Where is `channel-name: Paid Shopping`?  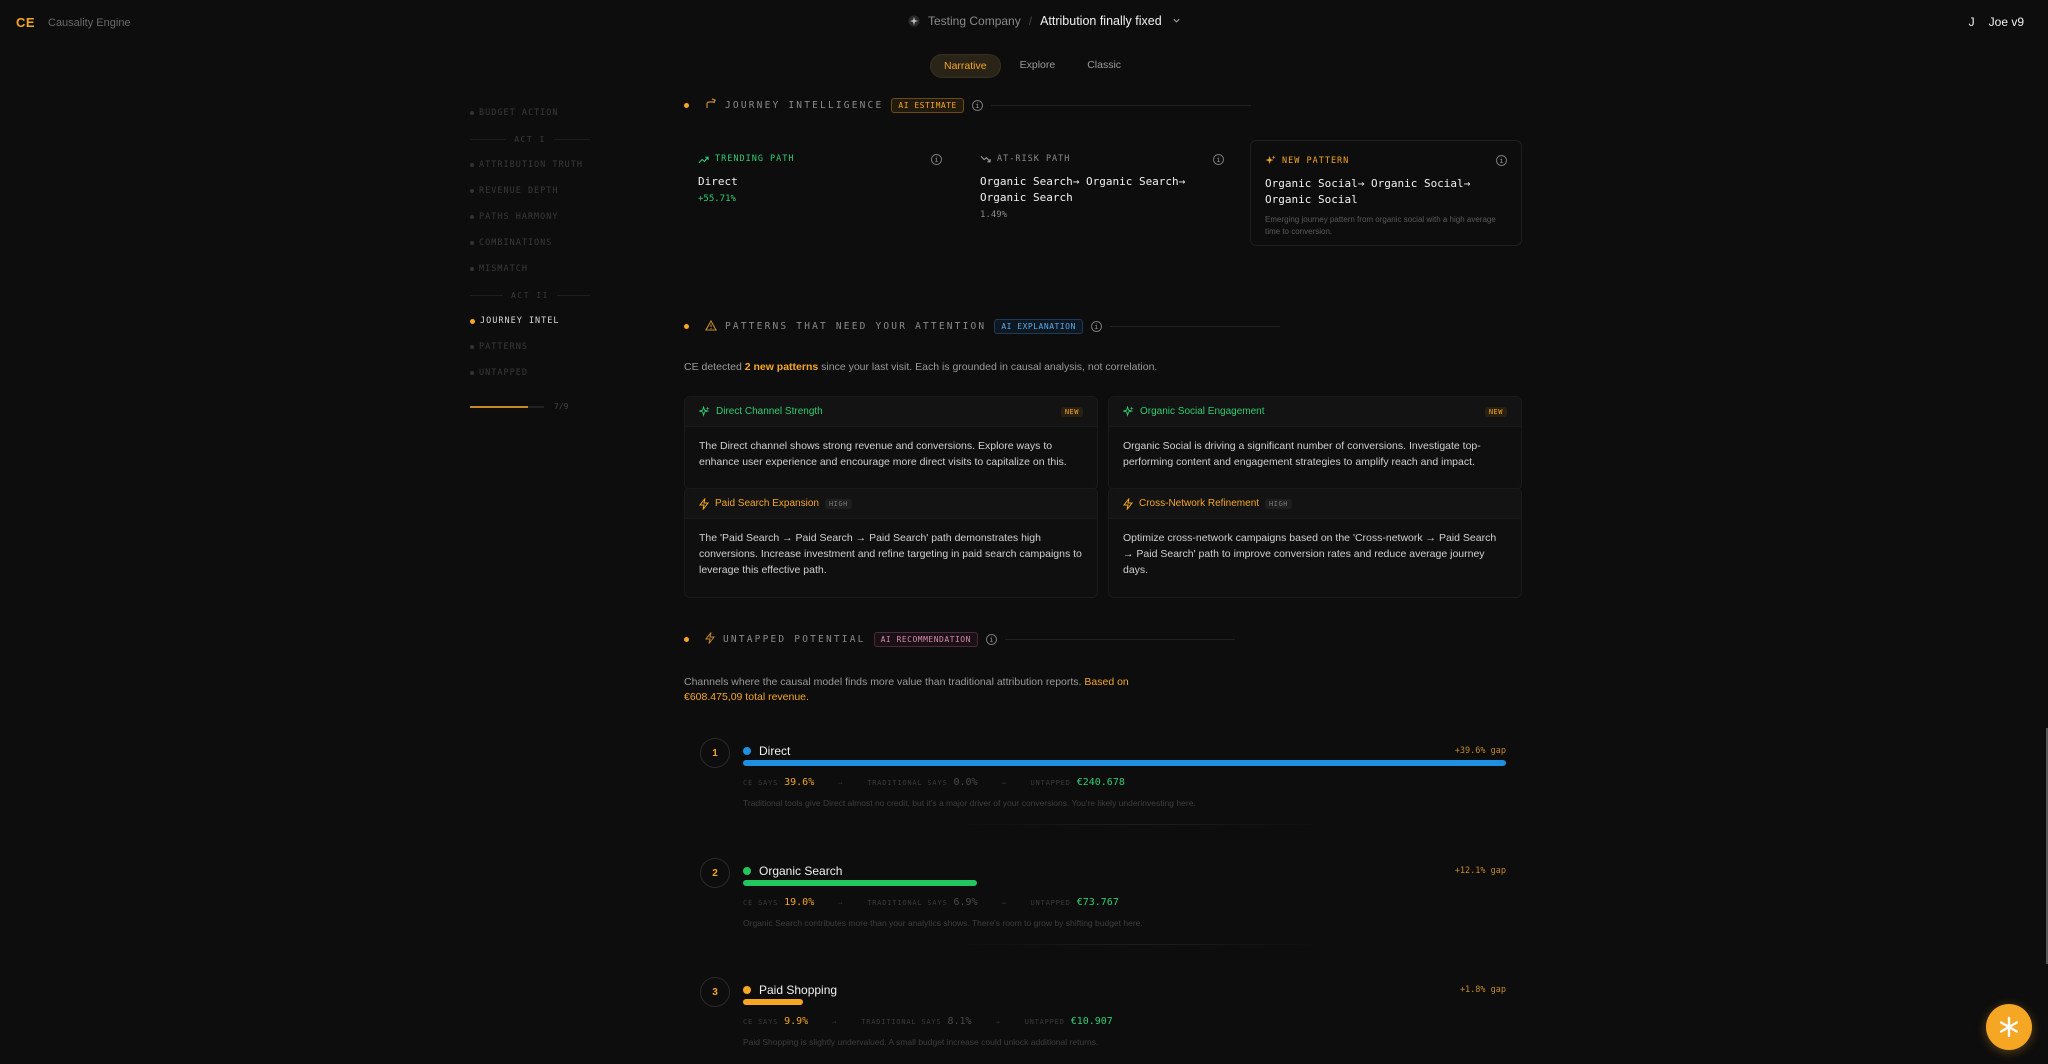
channel-name: Paid Shopping is located at coordinates (790, 990).